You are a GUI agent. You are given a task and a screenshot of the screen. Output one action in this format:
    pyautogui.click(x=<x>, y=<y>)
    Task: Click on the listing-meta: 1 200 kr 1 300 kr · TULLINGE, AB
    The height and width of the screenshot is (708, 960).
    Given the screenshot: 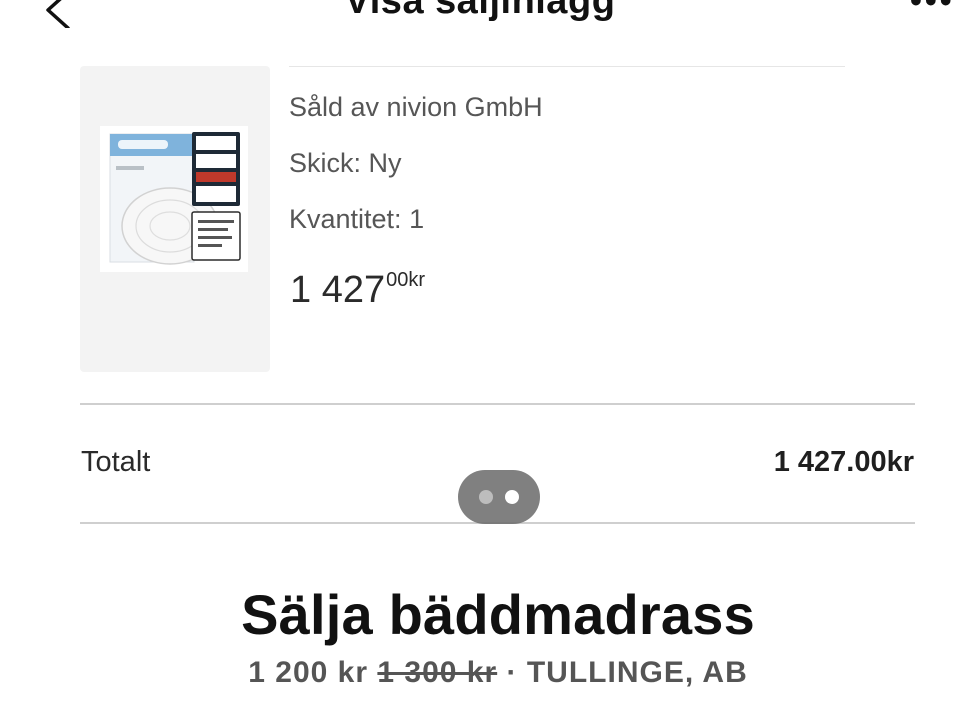 What is the action you would take?
    pyautogui.click(x=480, y=673)
    